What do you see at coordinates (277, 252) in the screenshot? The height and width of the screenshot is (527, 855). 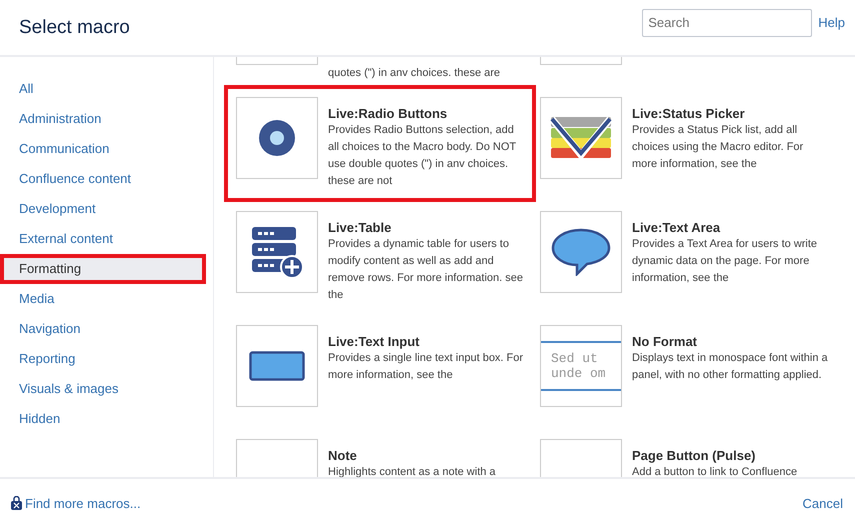 I see `database-plus-icon` at bounding box center [277, 252].